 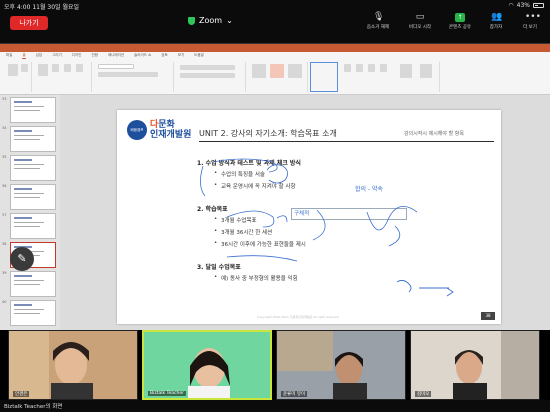 What do you see at coordinates (488, 316) in the screenshot?
I see `slide-page-number: 38` at bounding box center [488, 316].